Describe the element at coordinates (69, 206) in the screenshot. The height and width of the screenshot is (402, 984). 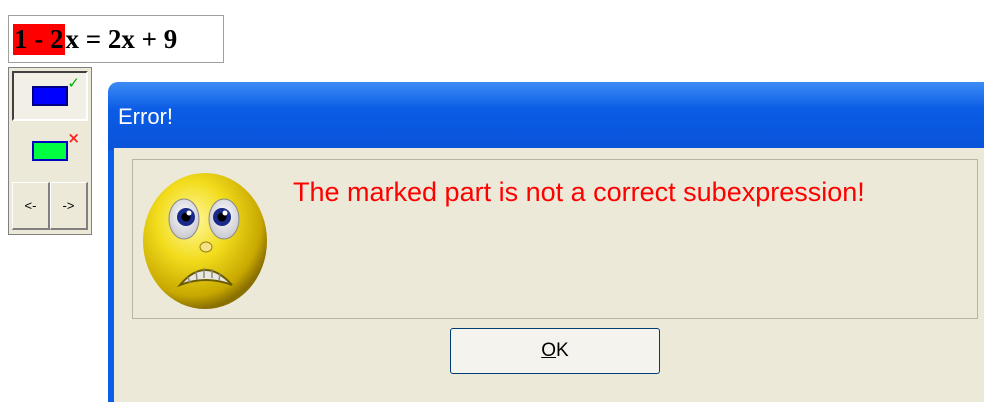
I see `move-right-button: ->` at that location.